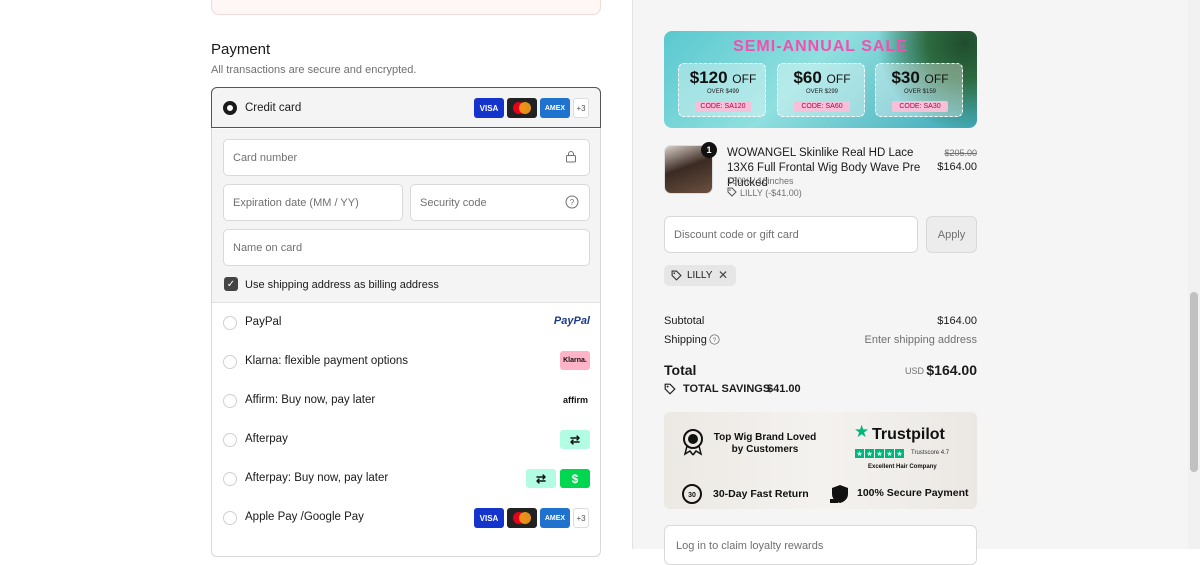 This screenshot has height=565, width=1200. I want to click on trustpilot-star-icon: ★, so click(862, 431).